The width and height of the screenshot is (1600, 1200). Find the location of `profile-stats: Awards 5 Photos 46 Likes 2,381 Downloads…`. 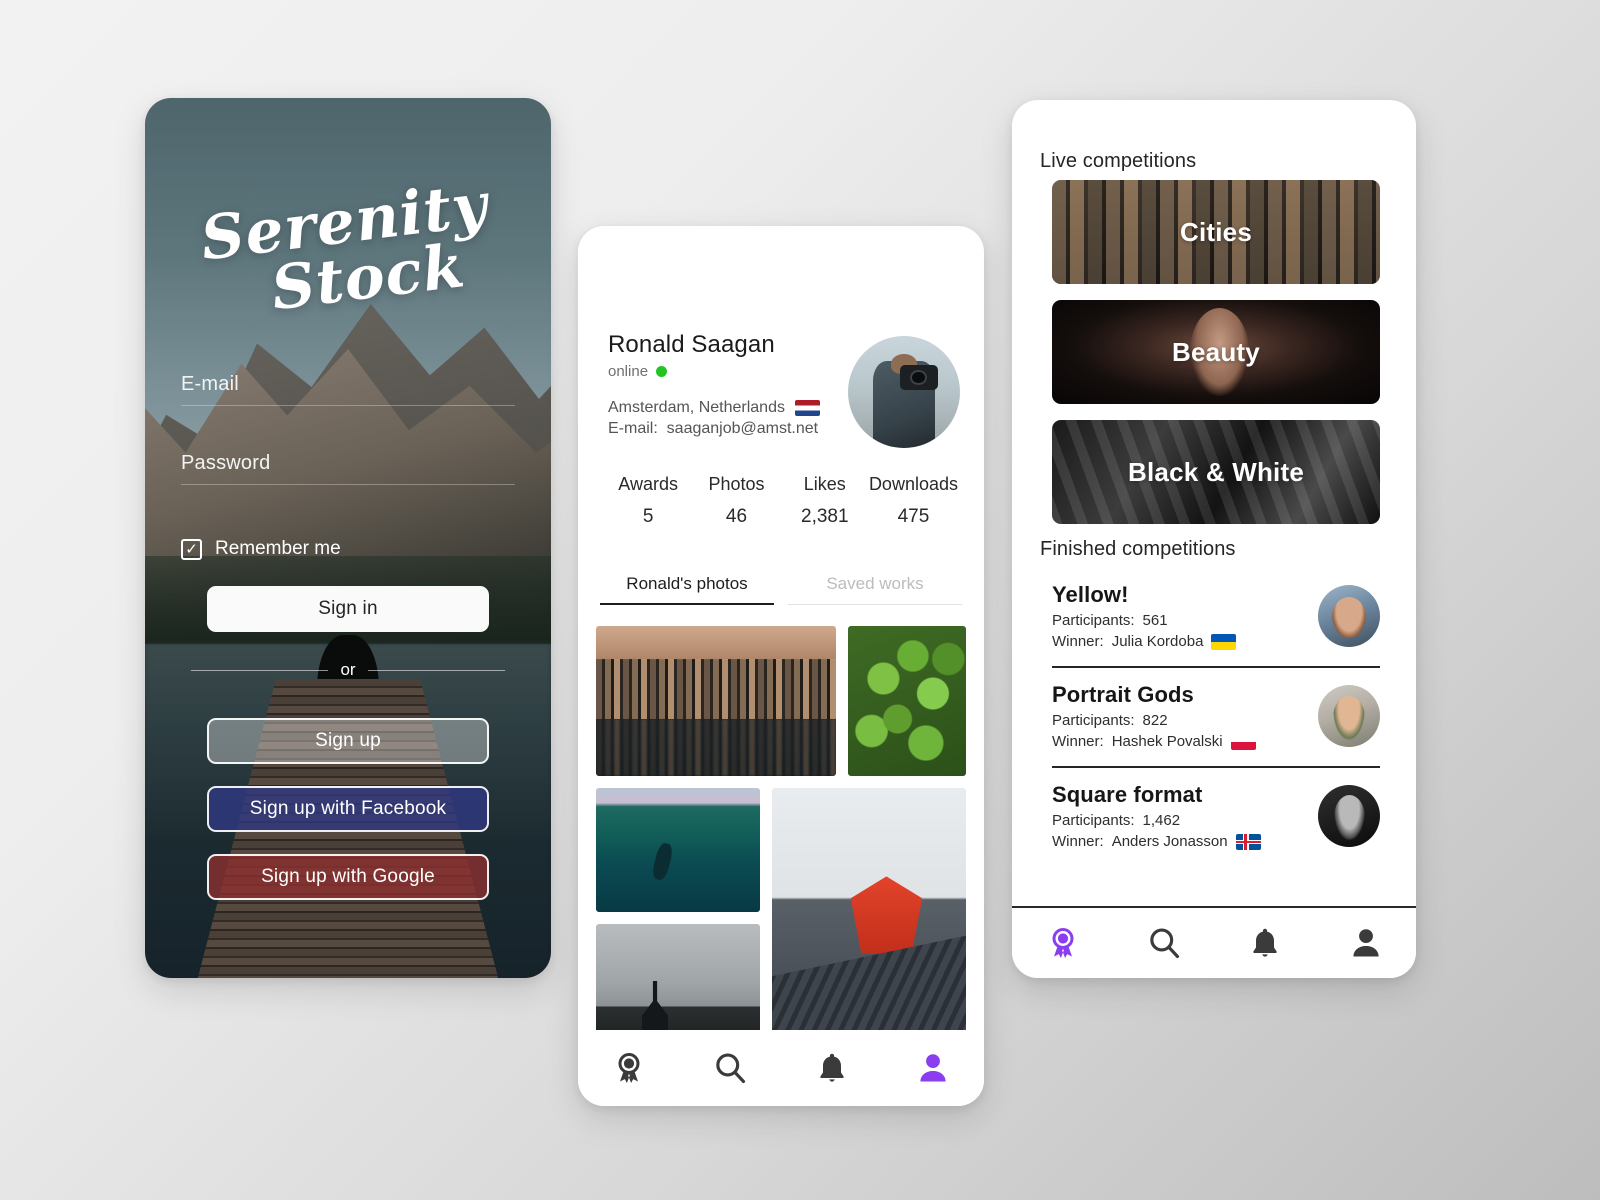

profile-stats: Awards 5 Photos 46 Likes 2,381 Downloads… is located at coordinates (781, 501).